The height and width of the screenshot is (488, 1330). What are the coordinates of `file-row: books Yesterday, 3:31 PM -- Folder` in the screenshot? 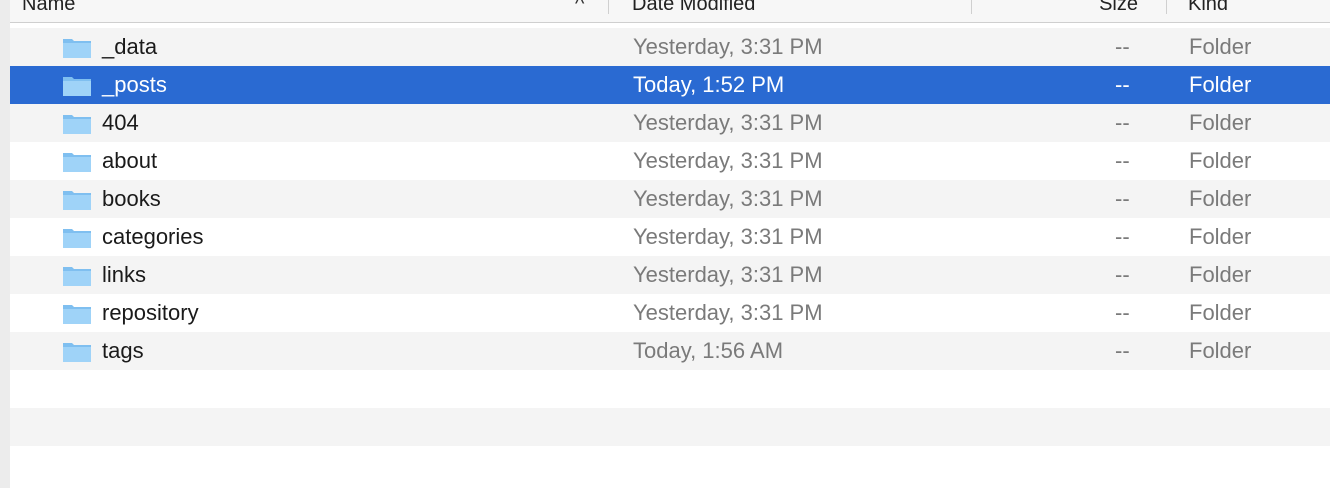 It's located at (670, 199).